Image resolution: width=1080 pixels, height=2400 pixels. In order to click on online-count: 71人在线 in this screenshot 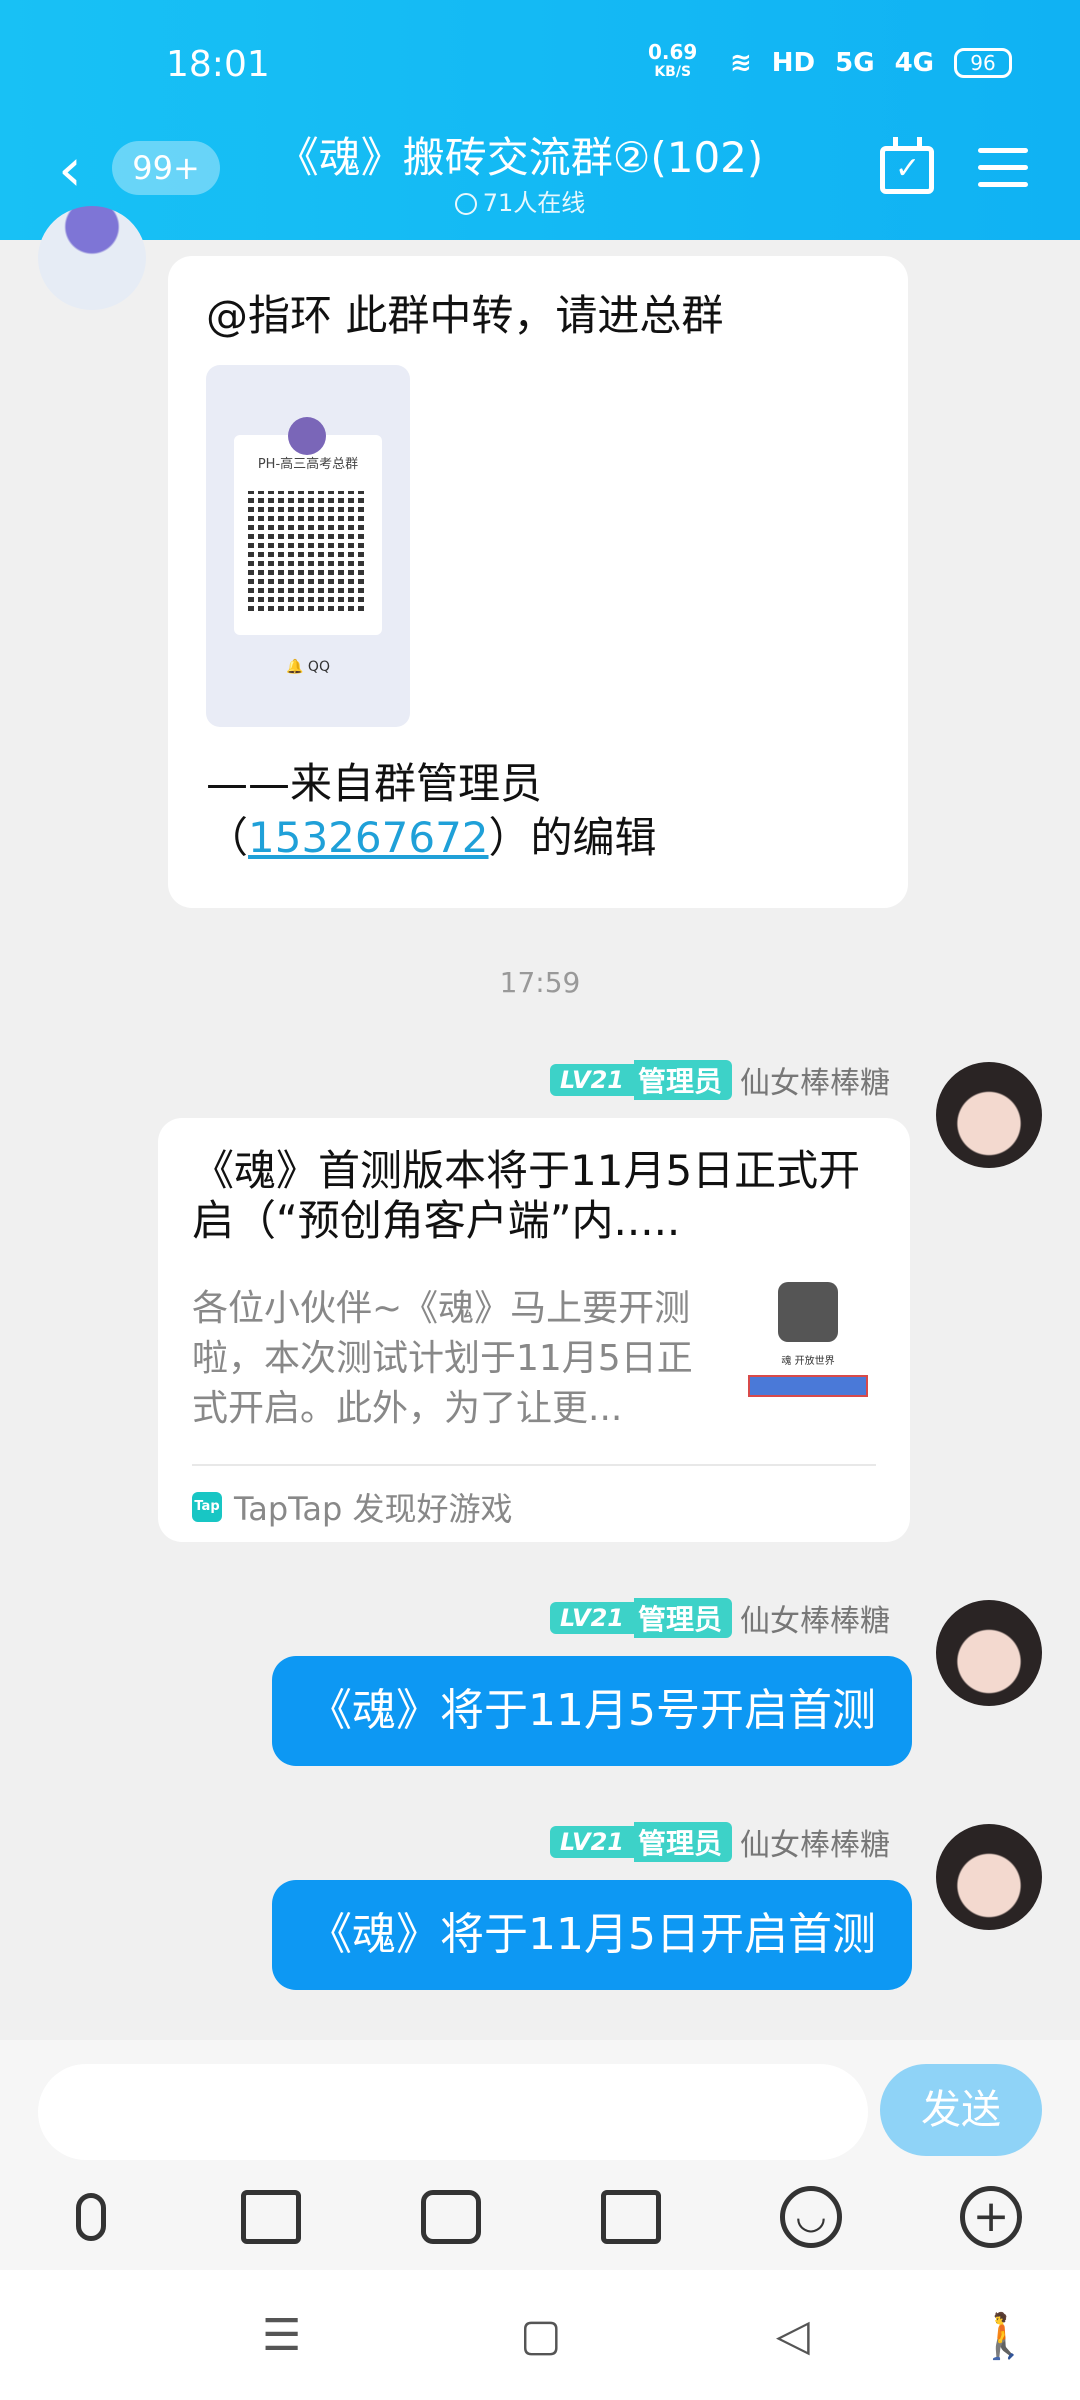, I will do `click(520, 200)`.